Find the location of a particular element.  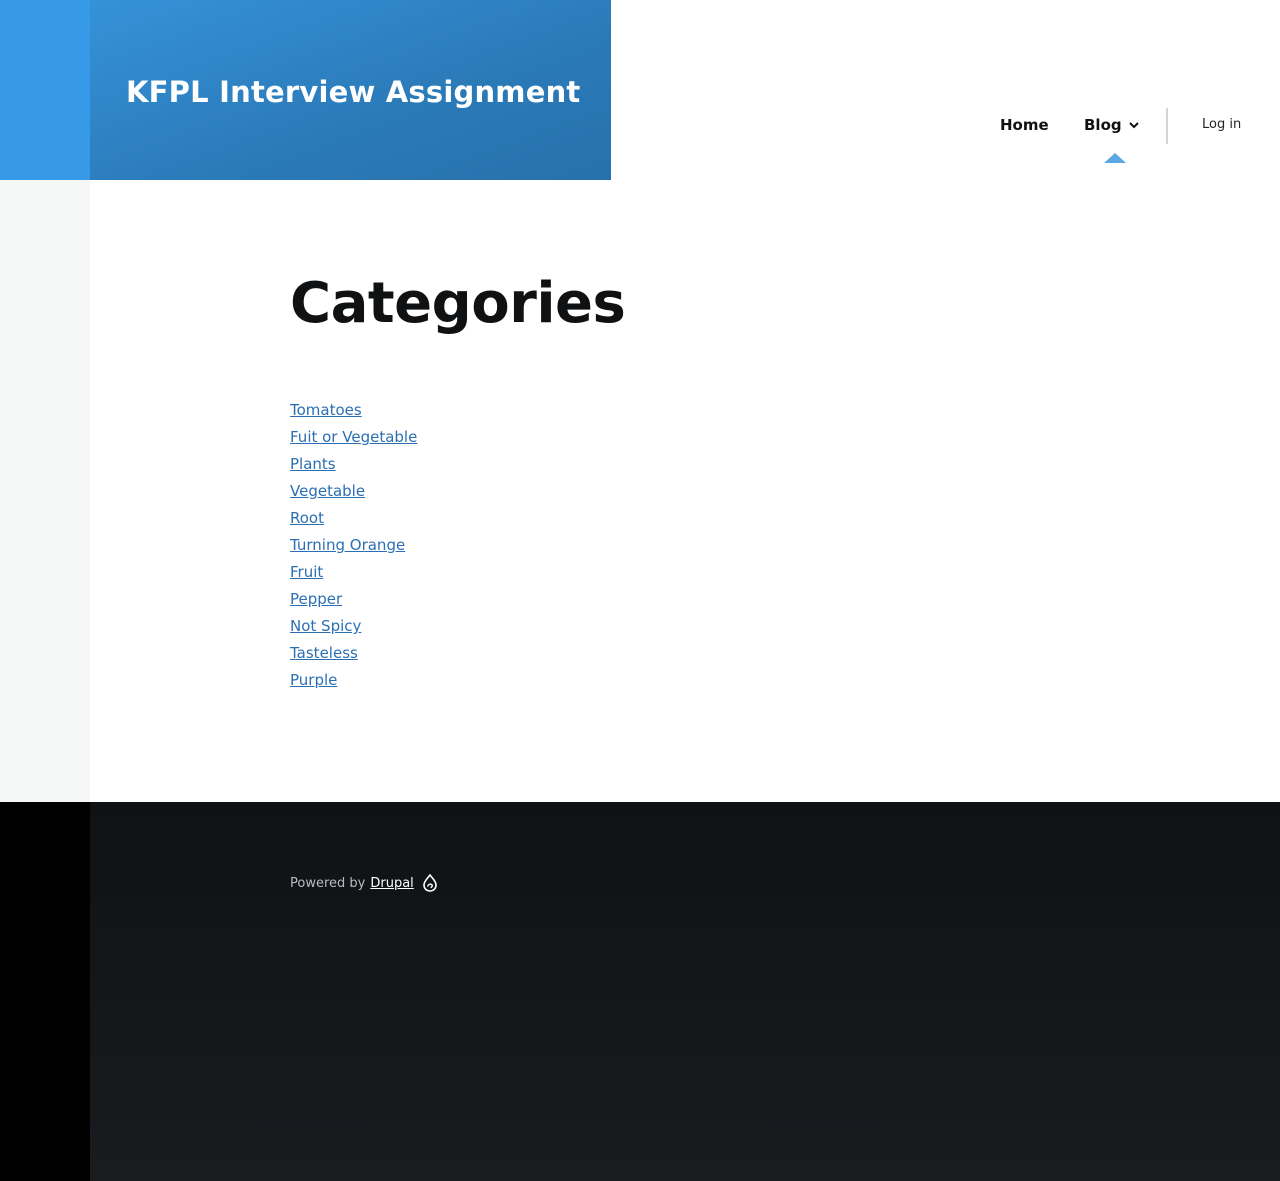

category-link: Fruit is located at coordinates (306, 572).